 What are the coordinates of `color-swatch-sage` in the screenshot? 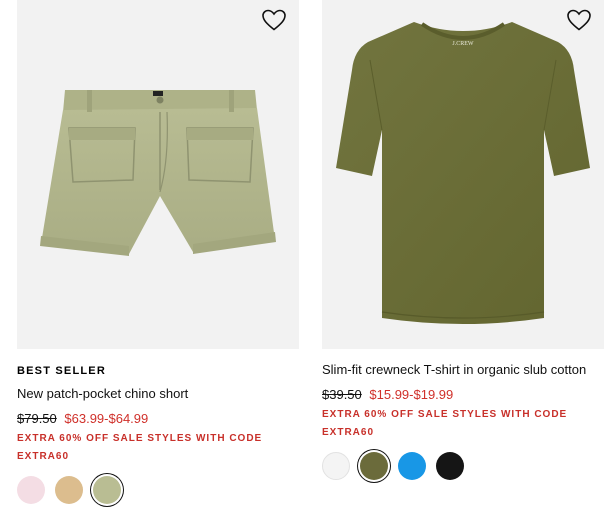 It's located at (107, 490).